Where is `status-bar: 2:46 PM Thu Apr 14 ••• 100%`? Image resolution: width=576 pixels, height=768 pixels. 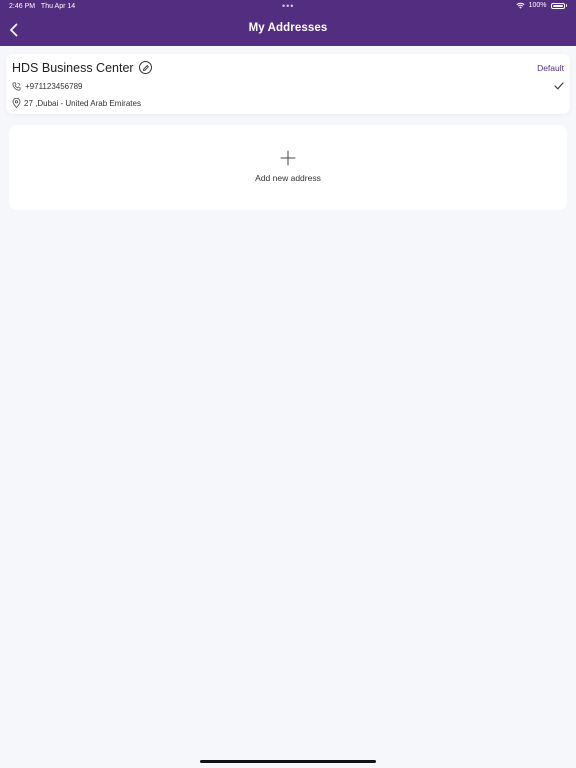
status-bar: 2:46 PM Thu Apr 14 ••• 100% is located at coordinates (288, 7).